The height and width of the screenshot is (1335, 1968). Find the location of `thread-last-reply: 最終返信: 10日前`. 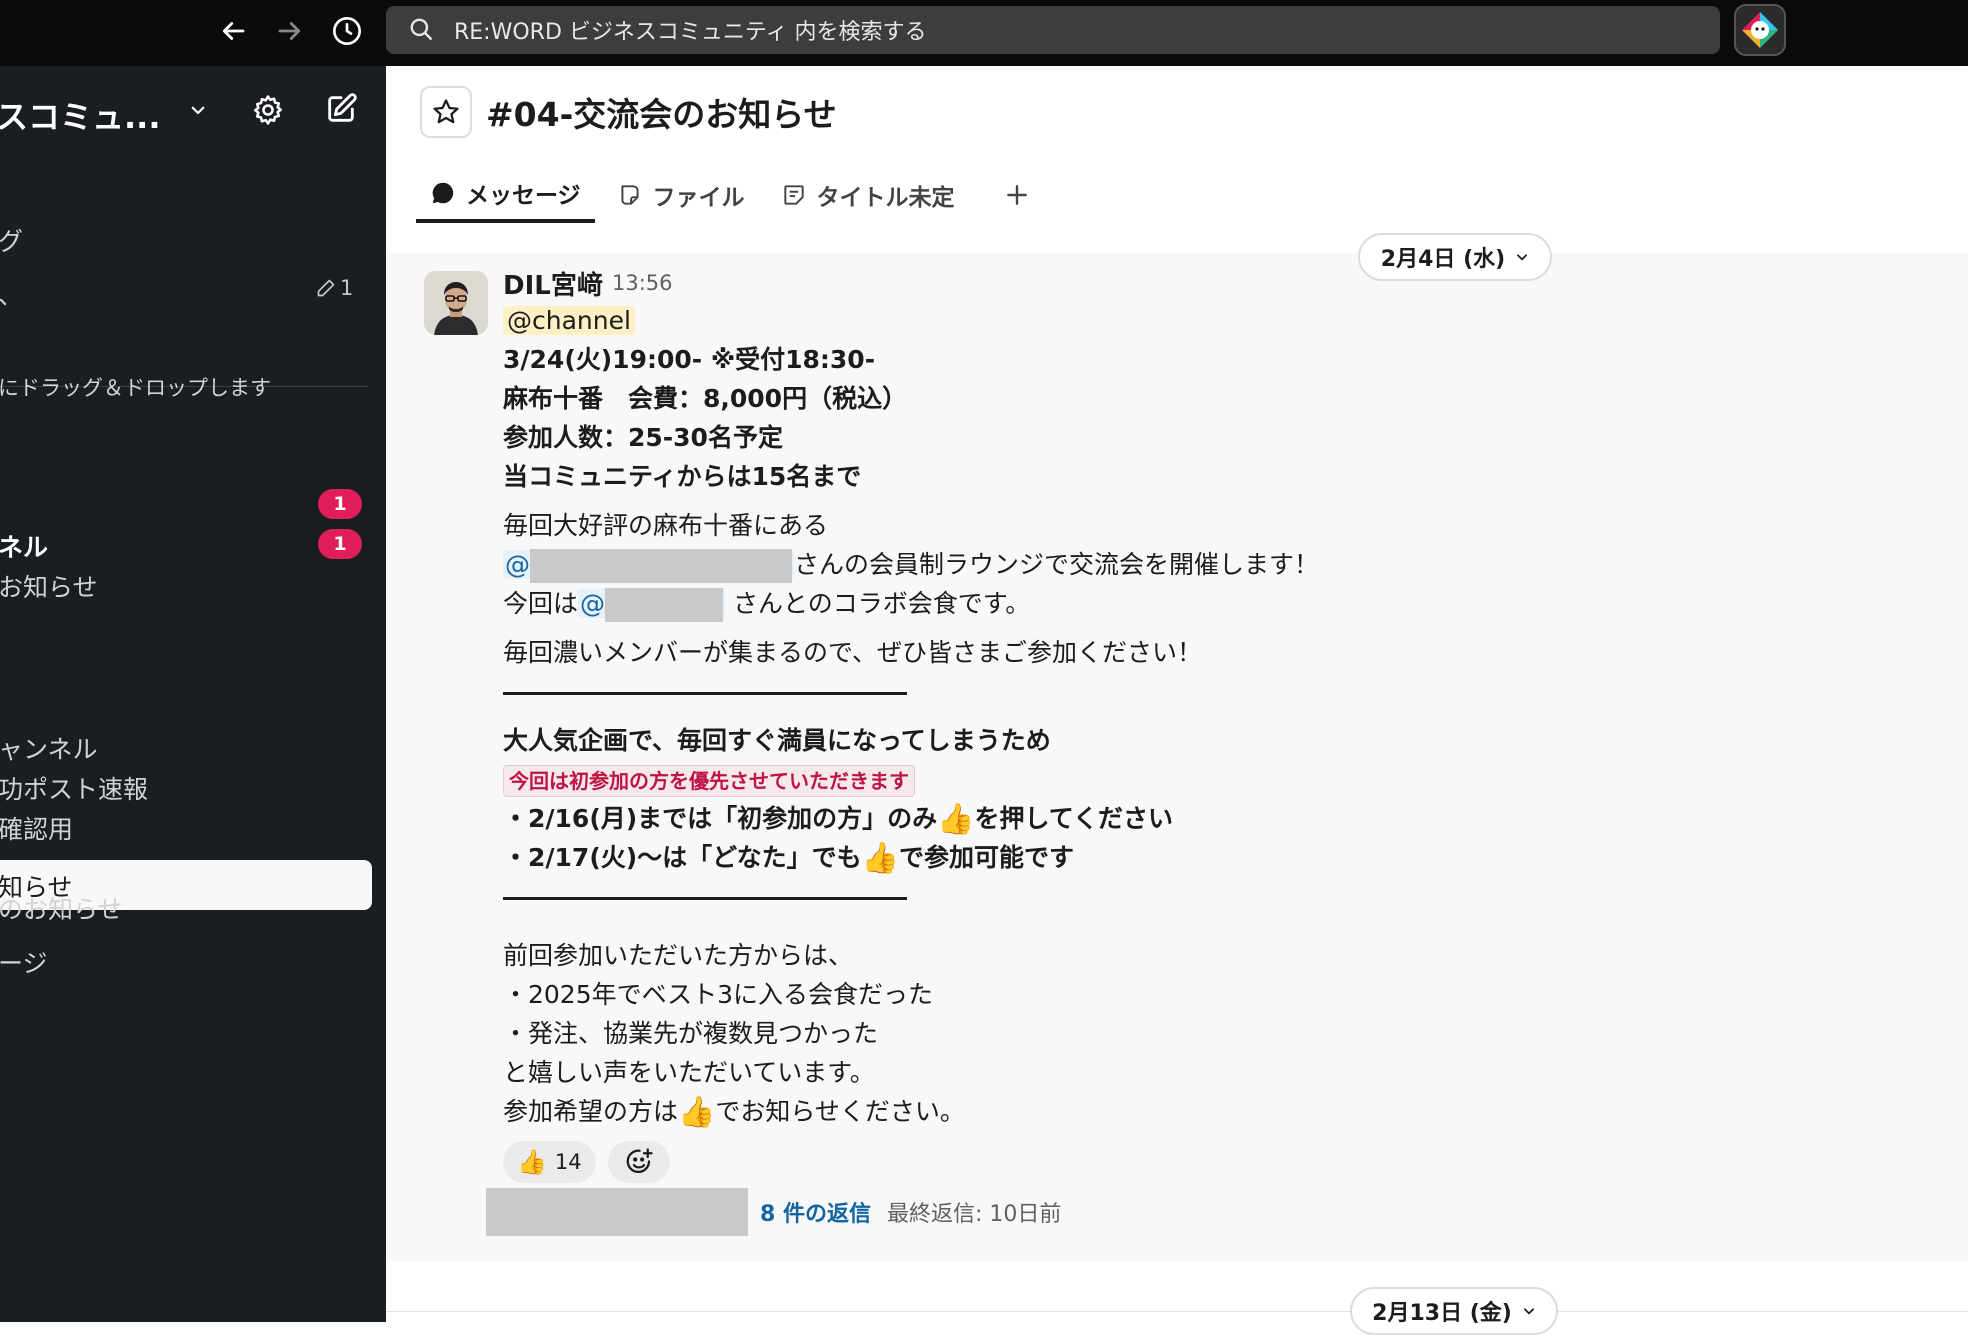

thread-last-reply: 最終返信: 10日前 is located at coordinates (974, 1214).